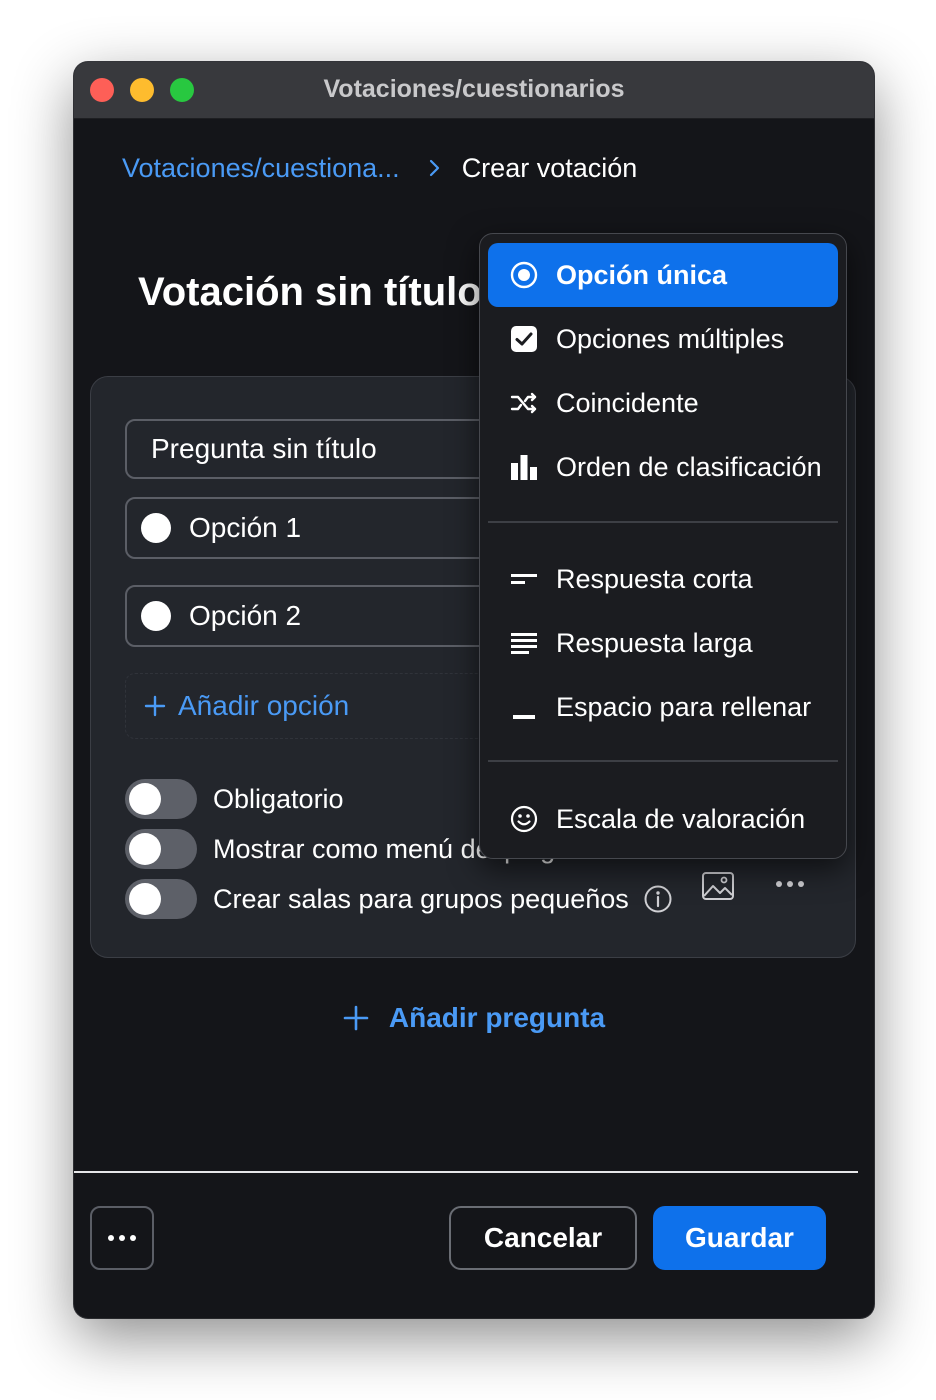 This screenshot has width=936, height=1400. I want to click on menu-item-label: Opciones múltiples, so click(670, 338).